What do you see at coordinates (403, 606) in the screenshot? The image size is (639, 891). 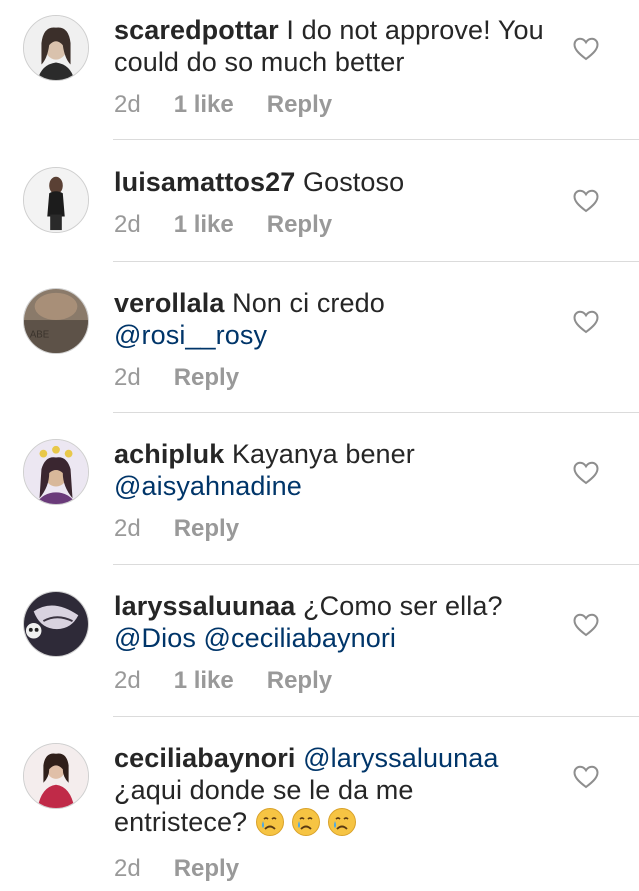 I see `comment-body: ¿Como ser ella?` at bounding box center [403, 606].